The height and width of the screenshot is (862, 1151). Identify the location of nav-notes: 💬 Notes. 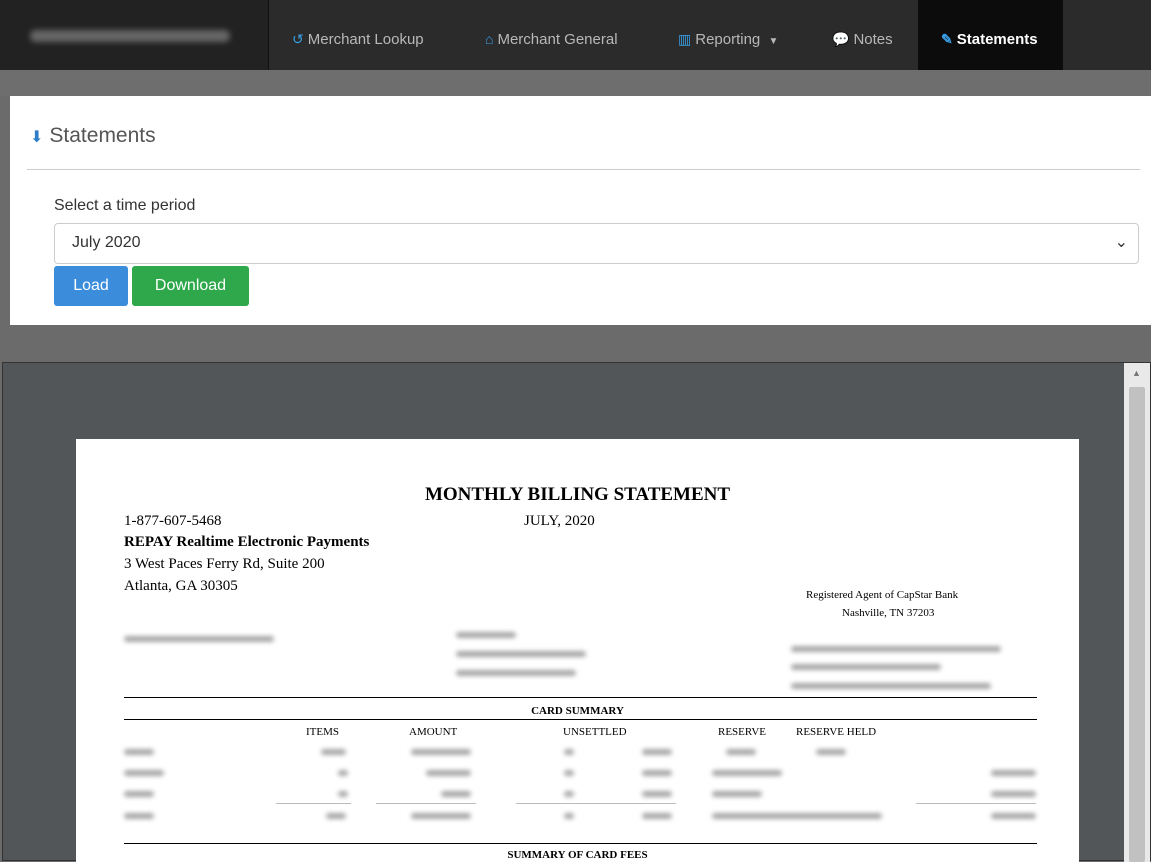
(862, 35).